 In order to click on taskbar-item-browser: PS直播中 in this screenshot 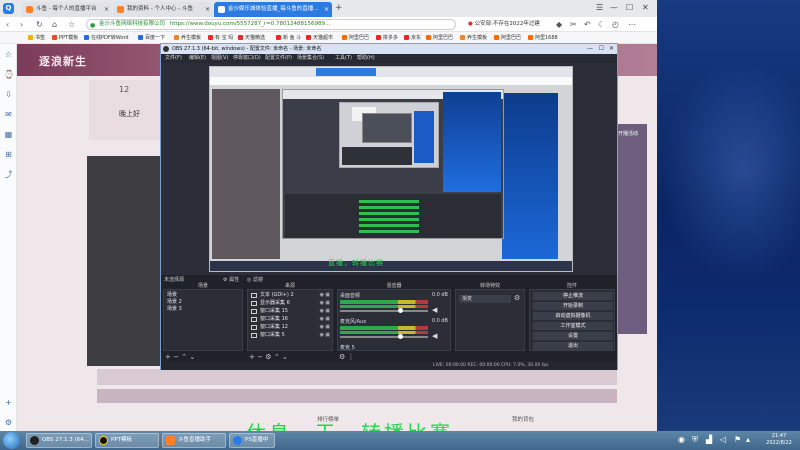, I will do `click(252, 440)`.